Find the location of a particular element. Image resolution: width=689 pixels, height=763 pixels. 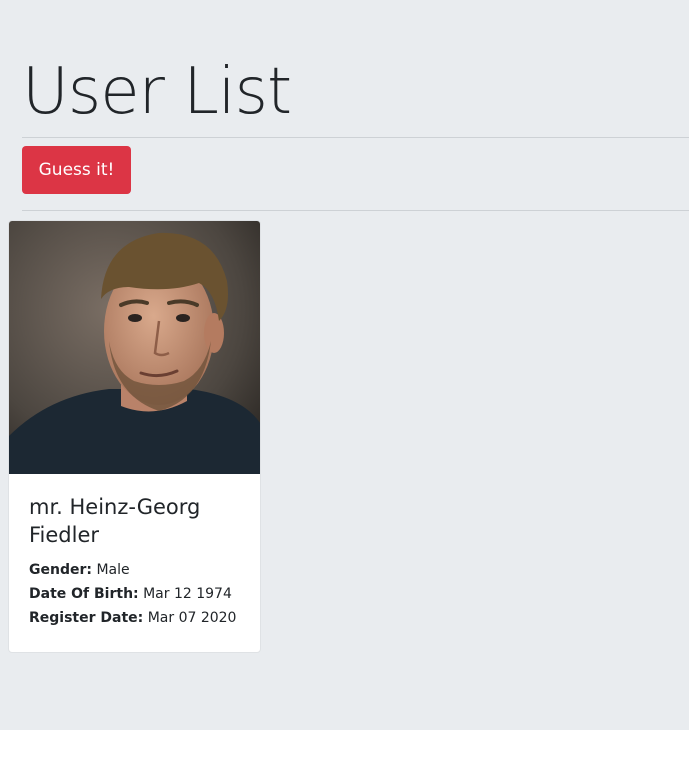

page-title: User List is located at coordinates (157, 92).